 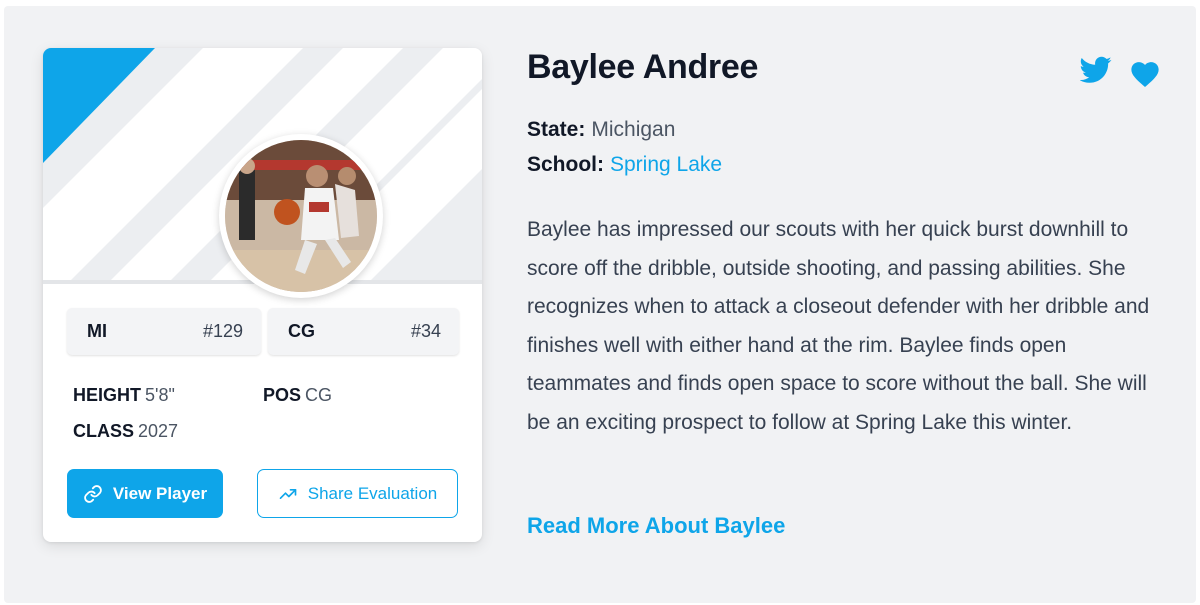 I want to click on twitter-icon, so click(x=1095, y=72).